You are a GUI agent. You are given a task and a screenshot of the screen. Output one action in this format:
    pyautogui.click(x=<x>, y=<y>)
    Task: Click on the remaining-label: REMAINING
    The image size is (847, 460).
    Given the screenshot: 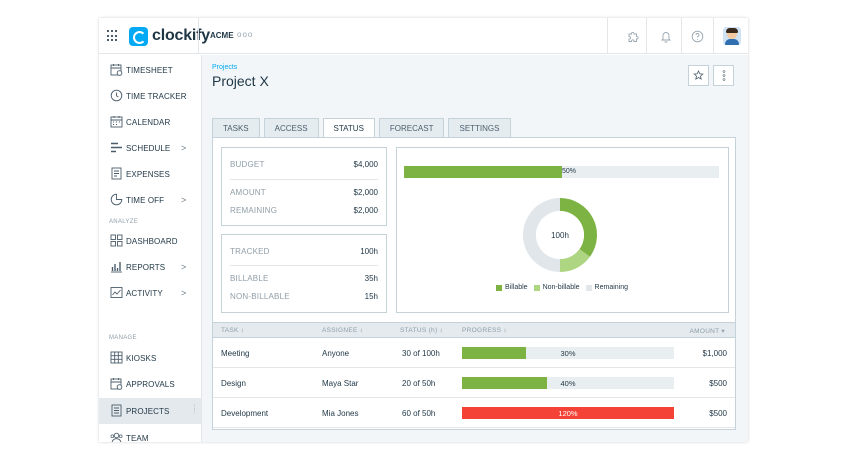 What is the action you would take?
    pyautogui.click(x=254, y=210)
    